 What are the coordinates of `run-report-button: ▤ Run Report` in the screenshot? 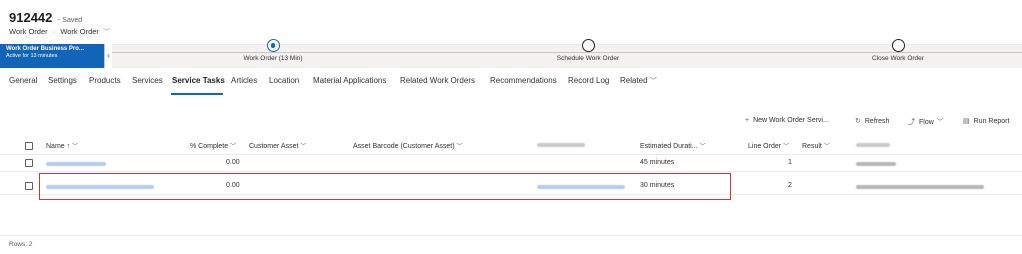 It's located at (986, 121).